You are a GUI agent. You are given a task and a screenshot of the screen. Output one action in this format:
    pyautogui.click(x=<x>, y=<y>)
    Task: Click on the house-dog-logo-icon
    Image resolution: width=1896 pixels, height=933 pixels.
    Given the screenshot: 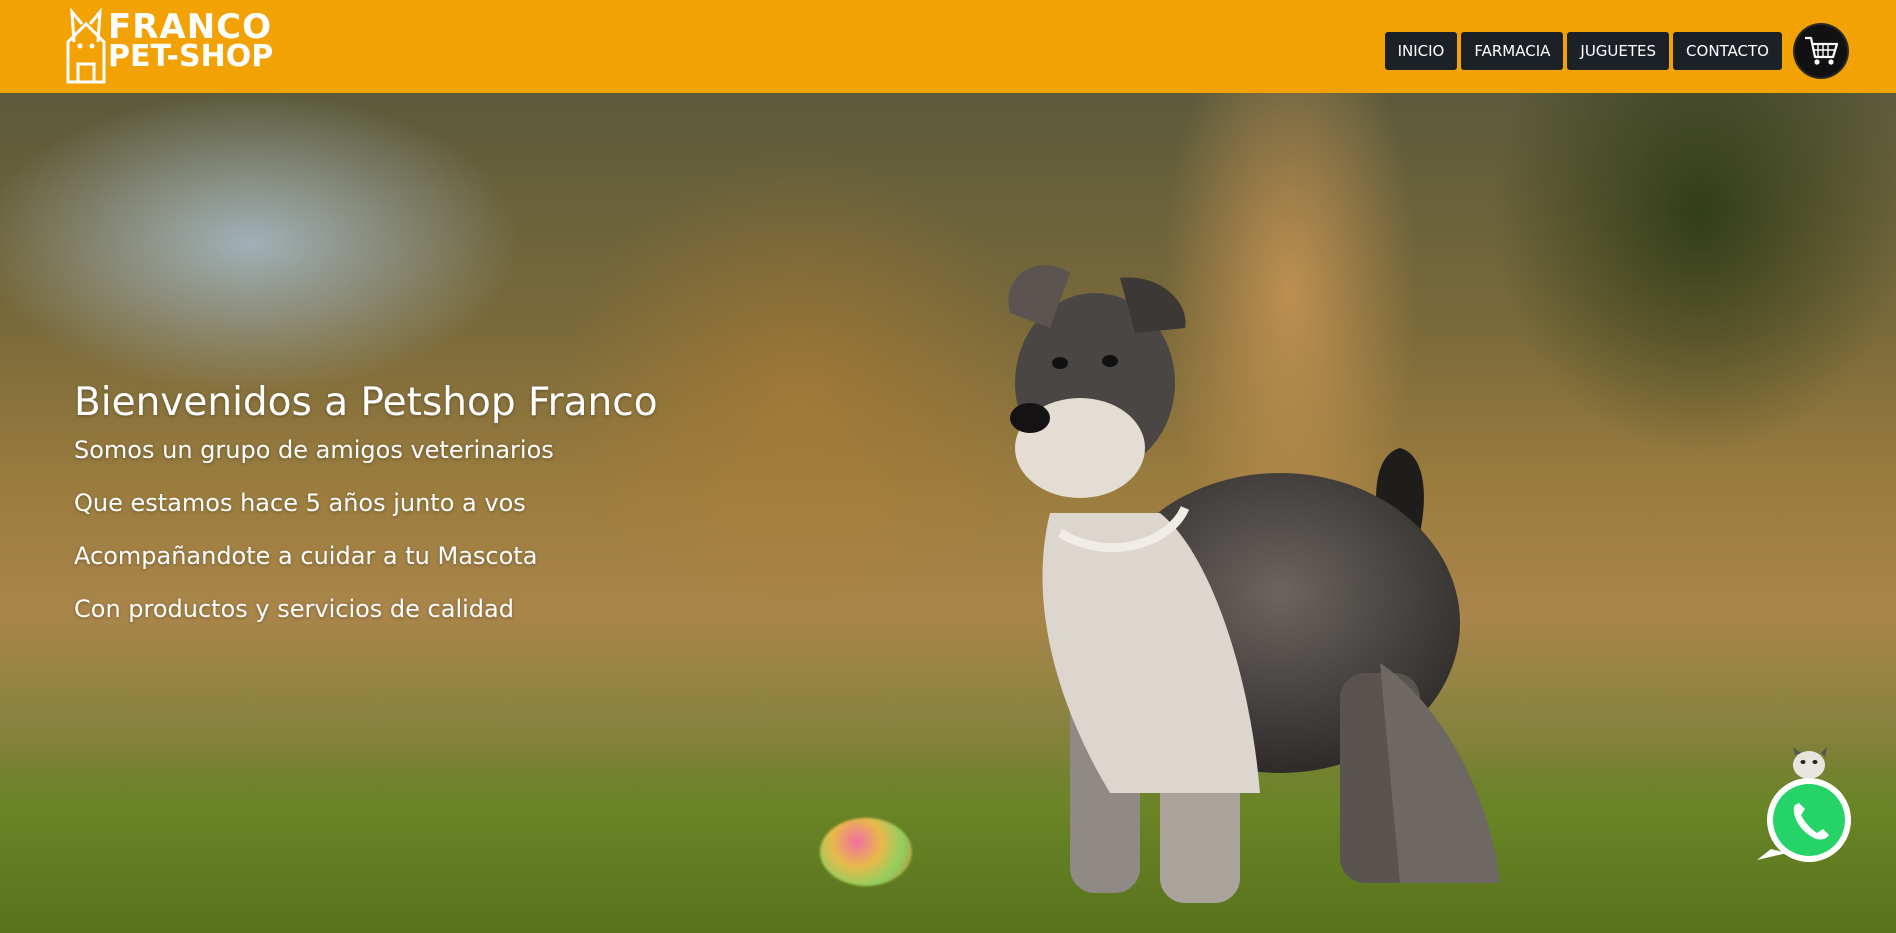 What is the action you would take?
    pyautogui.click(x=86, y=45)
    